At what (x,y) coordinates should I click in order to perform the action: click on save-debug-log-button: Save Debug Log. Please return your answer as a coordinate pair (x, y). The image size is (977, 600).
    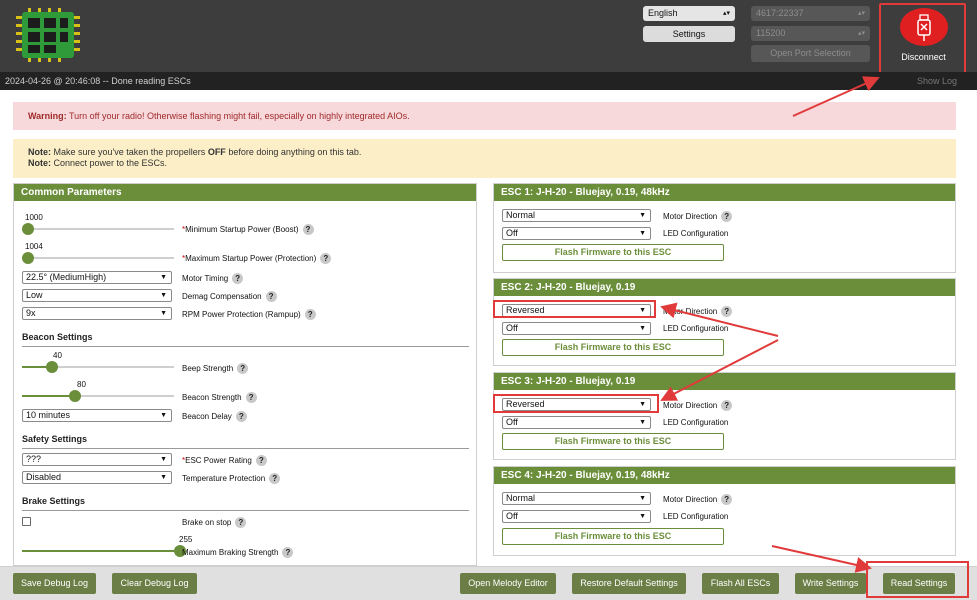
    Looking at the image, I should click on (54, 583).